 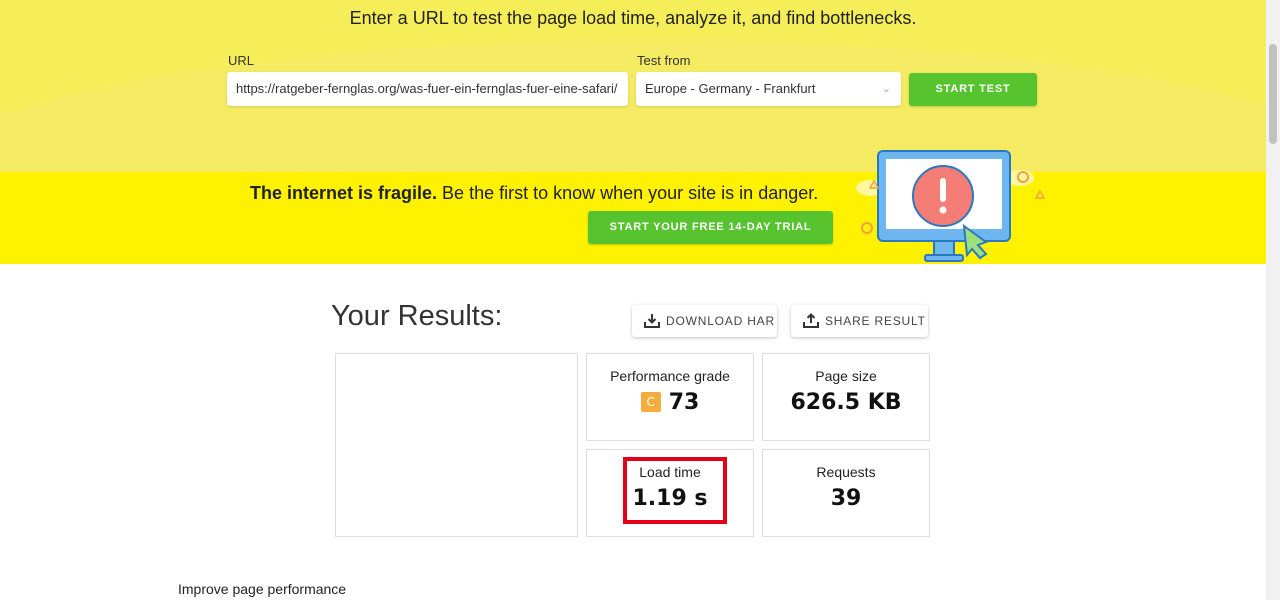 I want to click on share-result-label: SHARE RESULT, so click(x=875, y=321).